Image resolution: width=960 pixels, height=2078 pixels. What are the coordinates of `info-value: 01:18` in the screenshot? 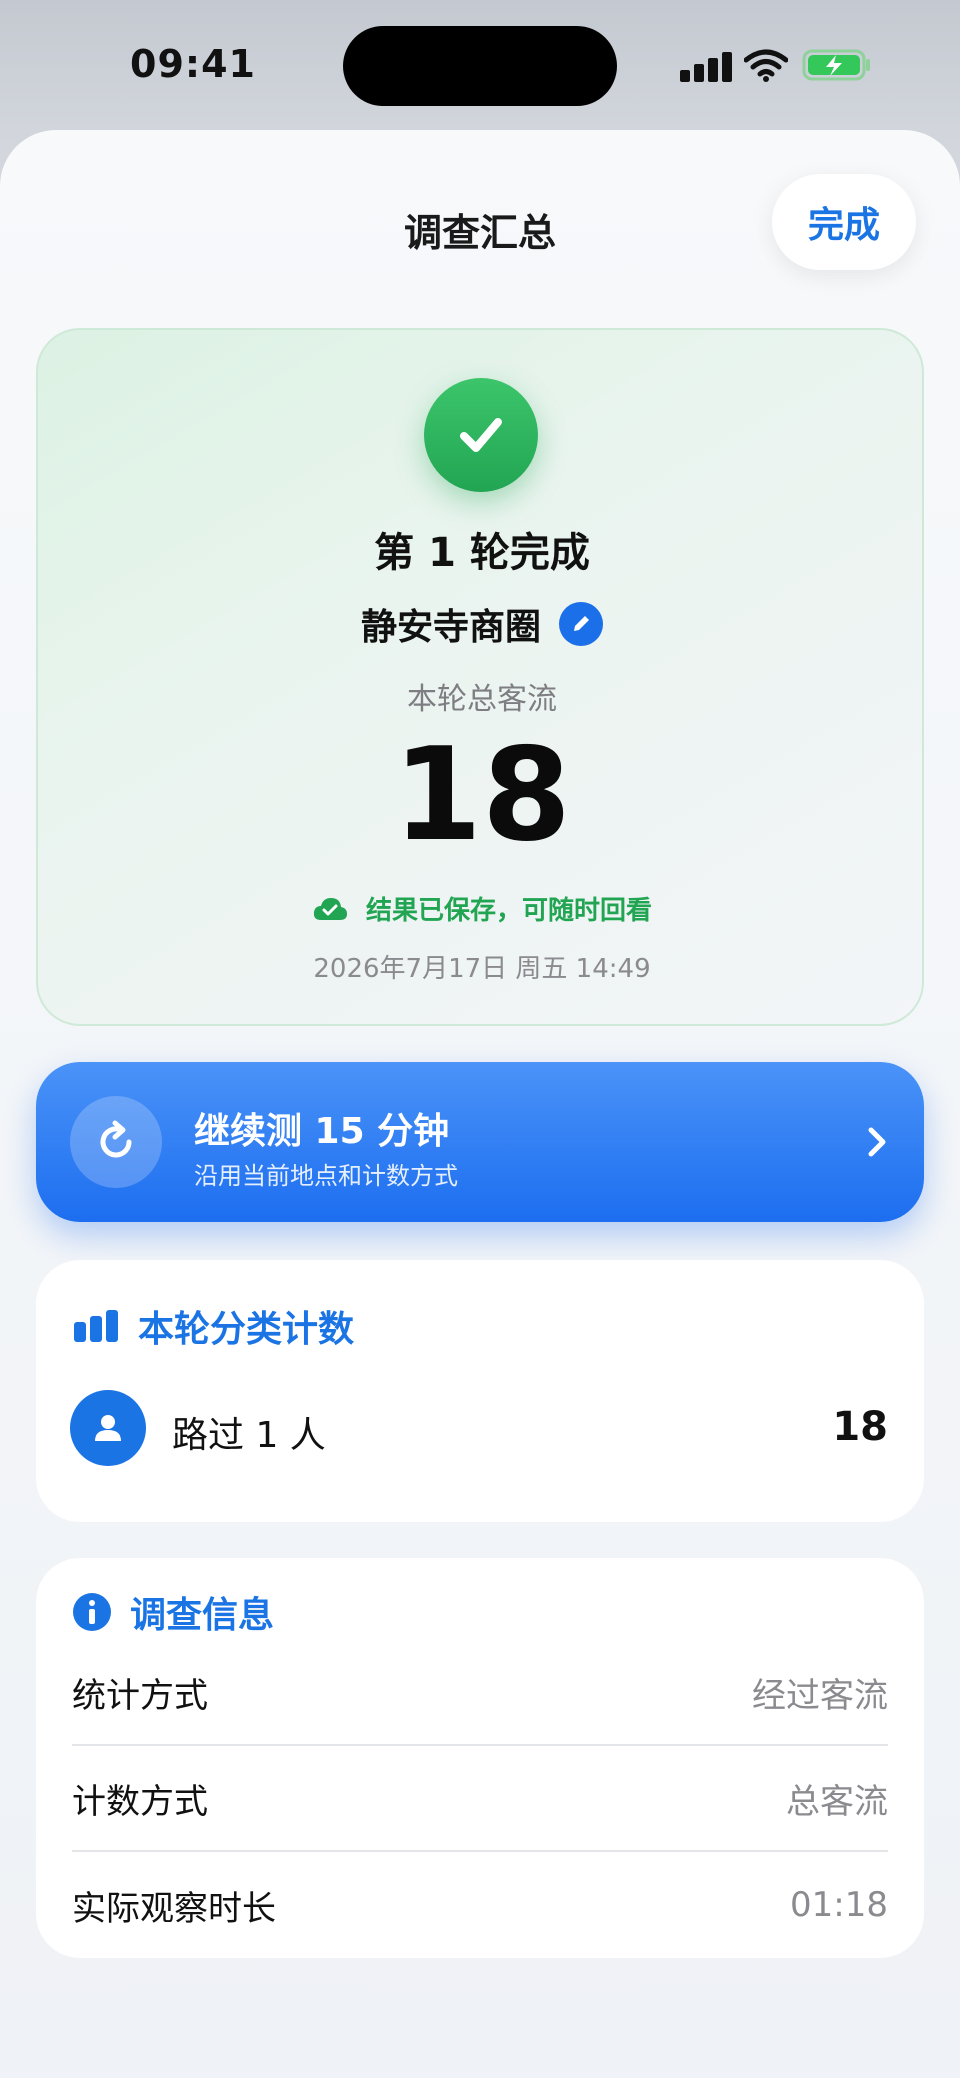 It's located at (839, 1905).